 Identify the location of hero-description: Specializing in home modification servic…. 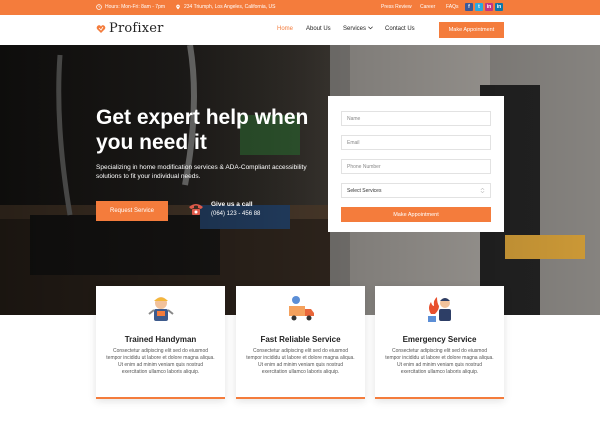
(201, 172).